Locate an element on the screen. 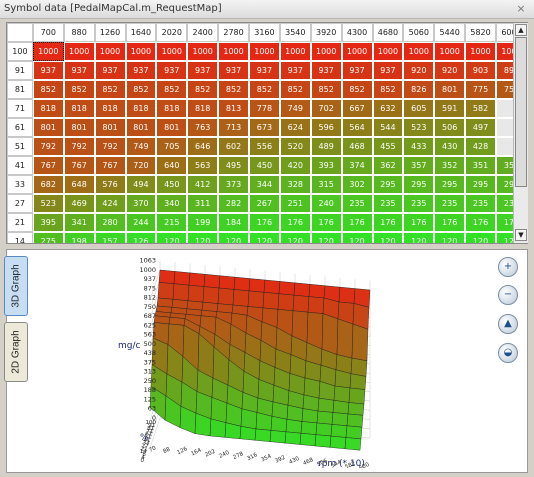 The image size is (534, 477). column-header: 4300 is located at coordinates (357, 32).